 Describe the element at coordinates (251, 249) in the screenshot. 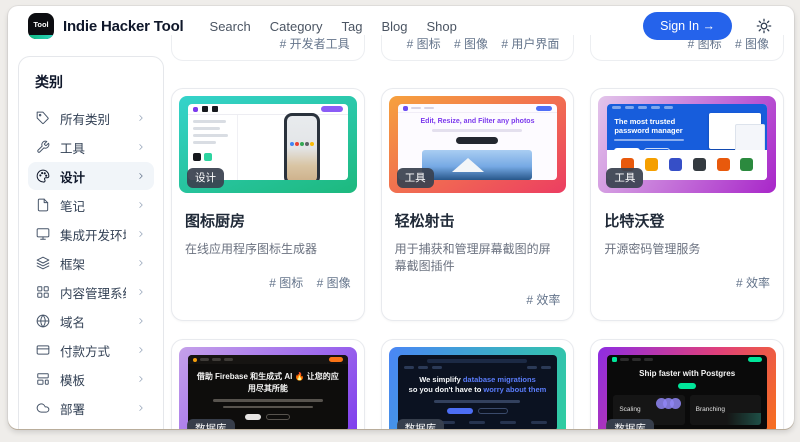

I see `tool-description: 在线应用程序图标生成器` at that location.